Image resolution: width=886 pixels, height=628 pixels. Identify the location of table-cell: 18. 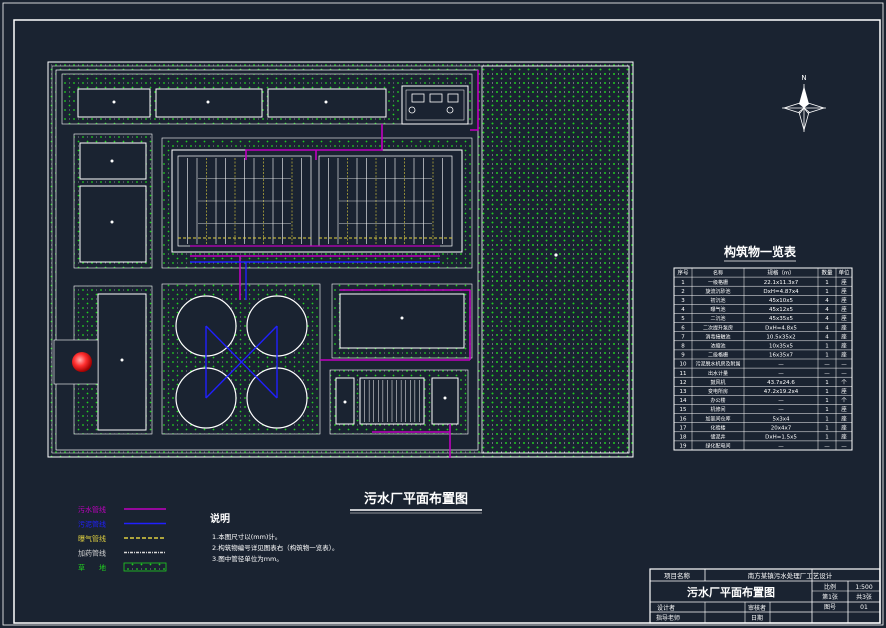
(683, 438).